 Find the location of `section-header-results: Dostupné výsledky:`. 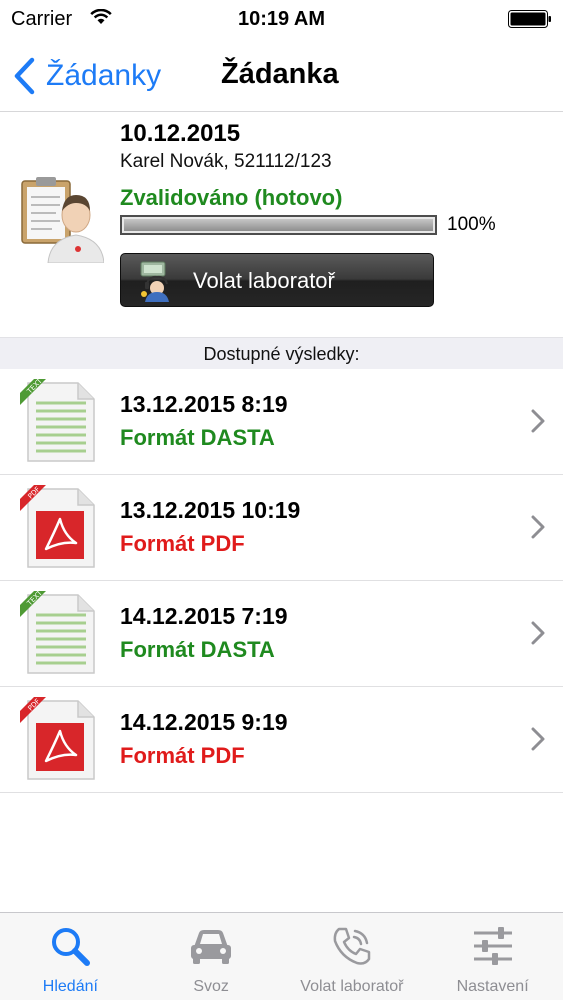

section-header-results: Dostupné výsledky: is located at coordinates (281, 353).